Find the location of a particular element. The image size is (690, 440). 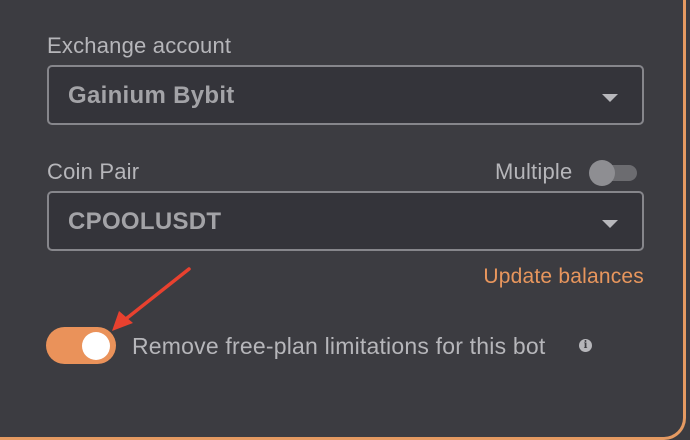

coin-pair-label: Coin Pair is located at coordinates (93, 171).